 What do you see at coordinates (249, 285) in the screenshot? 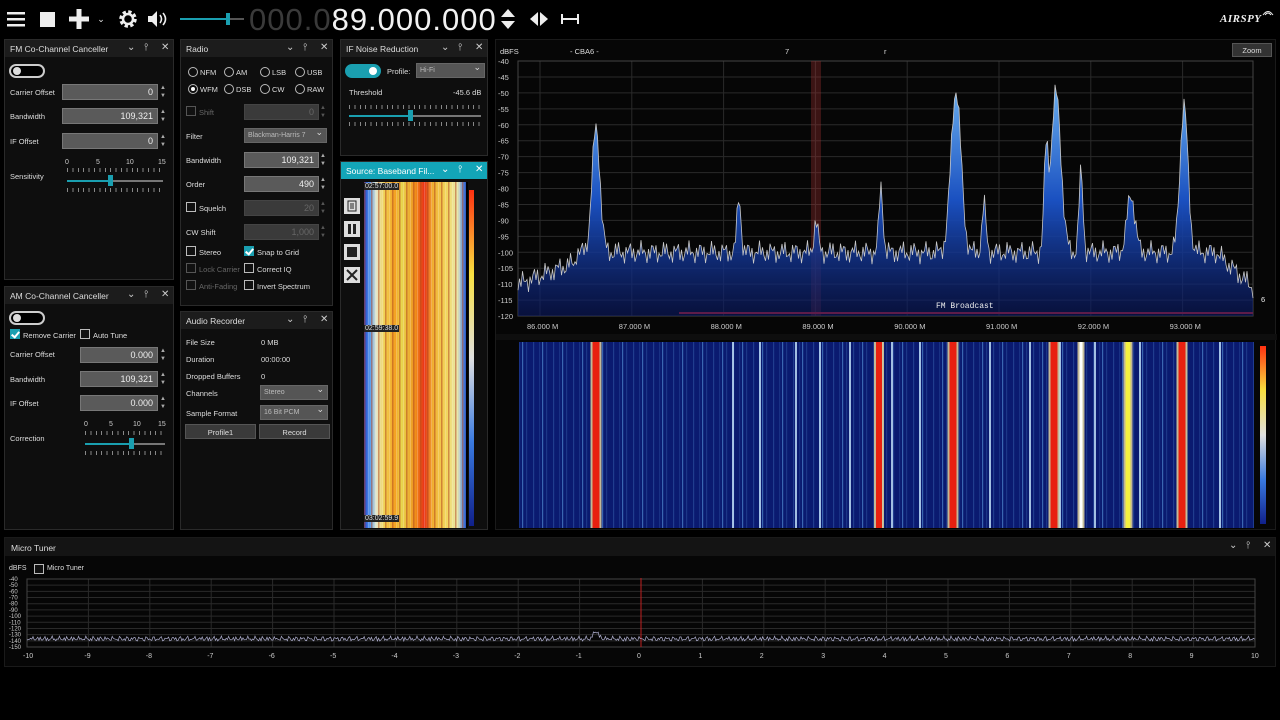
I see `invert-spectrum-checkbox` at bounding box center [249, 285].